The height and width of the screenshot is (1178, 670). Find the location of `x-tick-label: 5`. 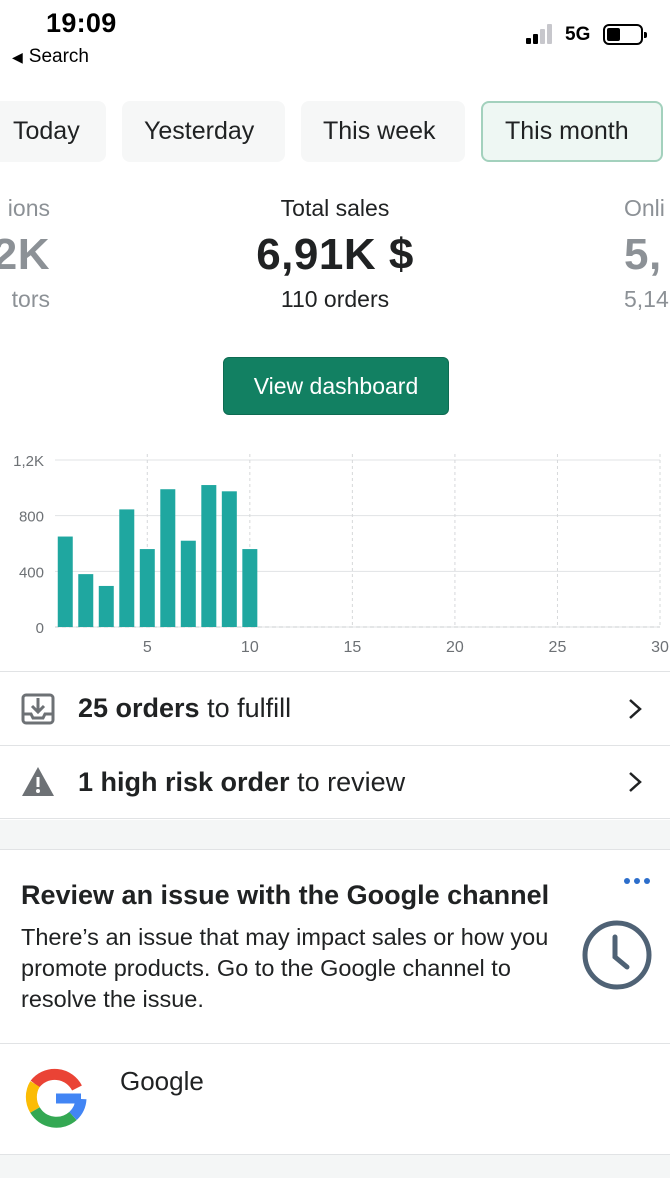

x-tick-label: 5 is located at coordinates (147, 647).